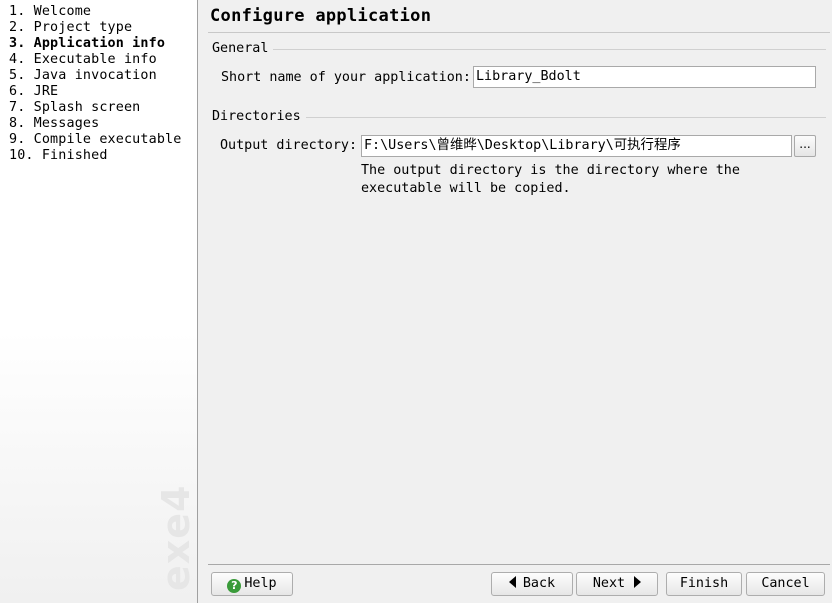 The image size is (832, 603). Describe the element at coordinates (539, 583) in the screenshot. I see `back-button-label: Back` at that location.